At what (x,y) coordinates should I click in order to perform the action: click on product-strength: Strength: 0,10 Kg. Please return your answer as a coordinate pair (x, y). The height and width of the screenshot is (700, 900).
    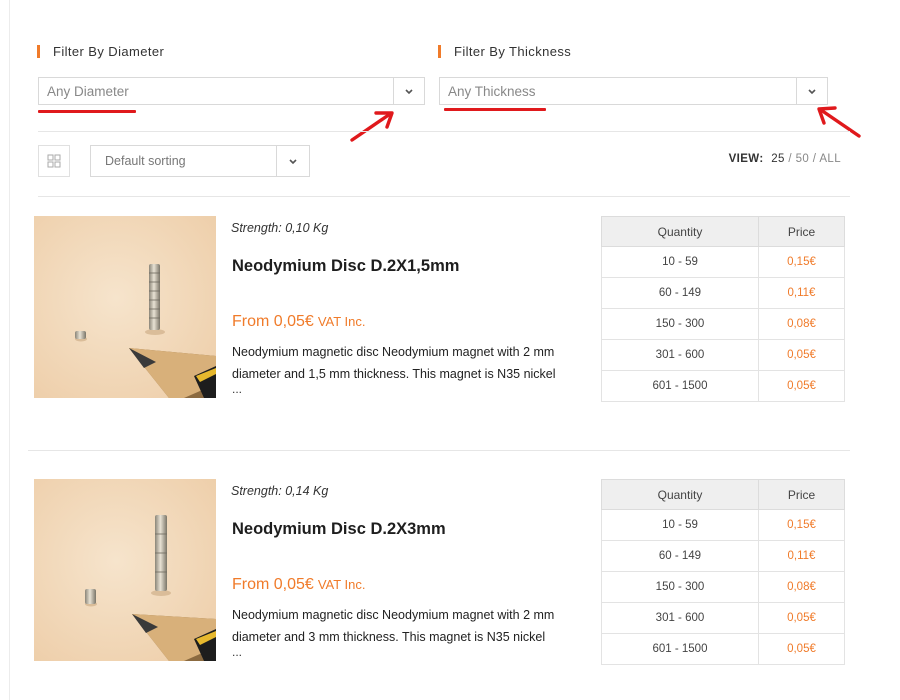
    Looking at the image, I should click on (280, 228).